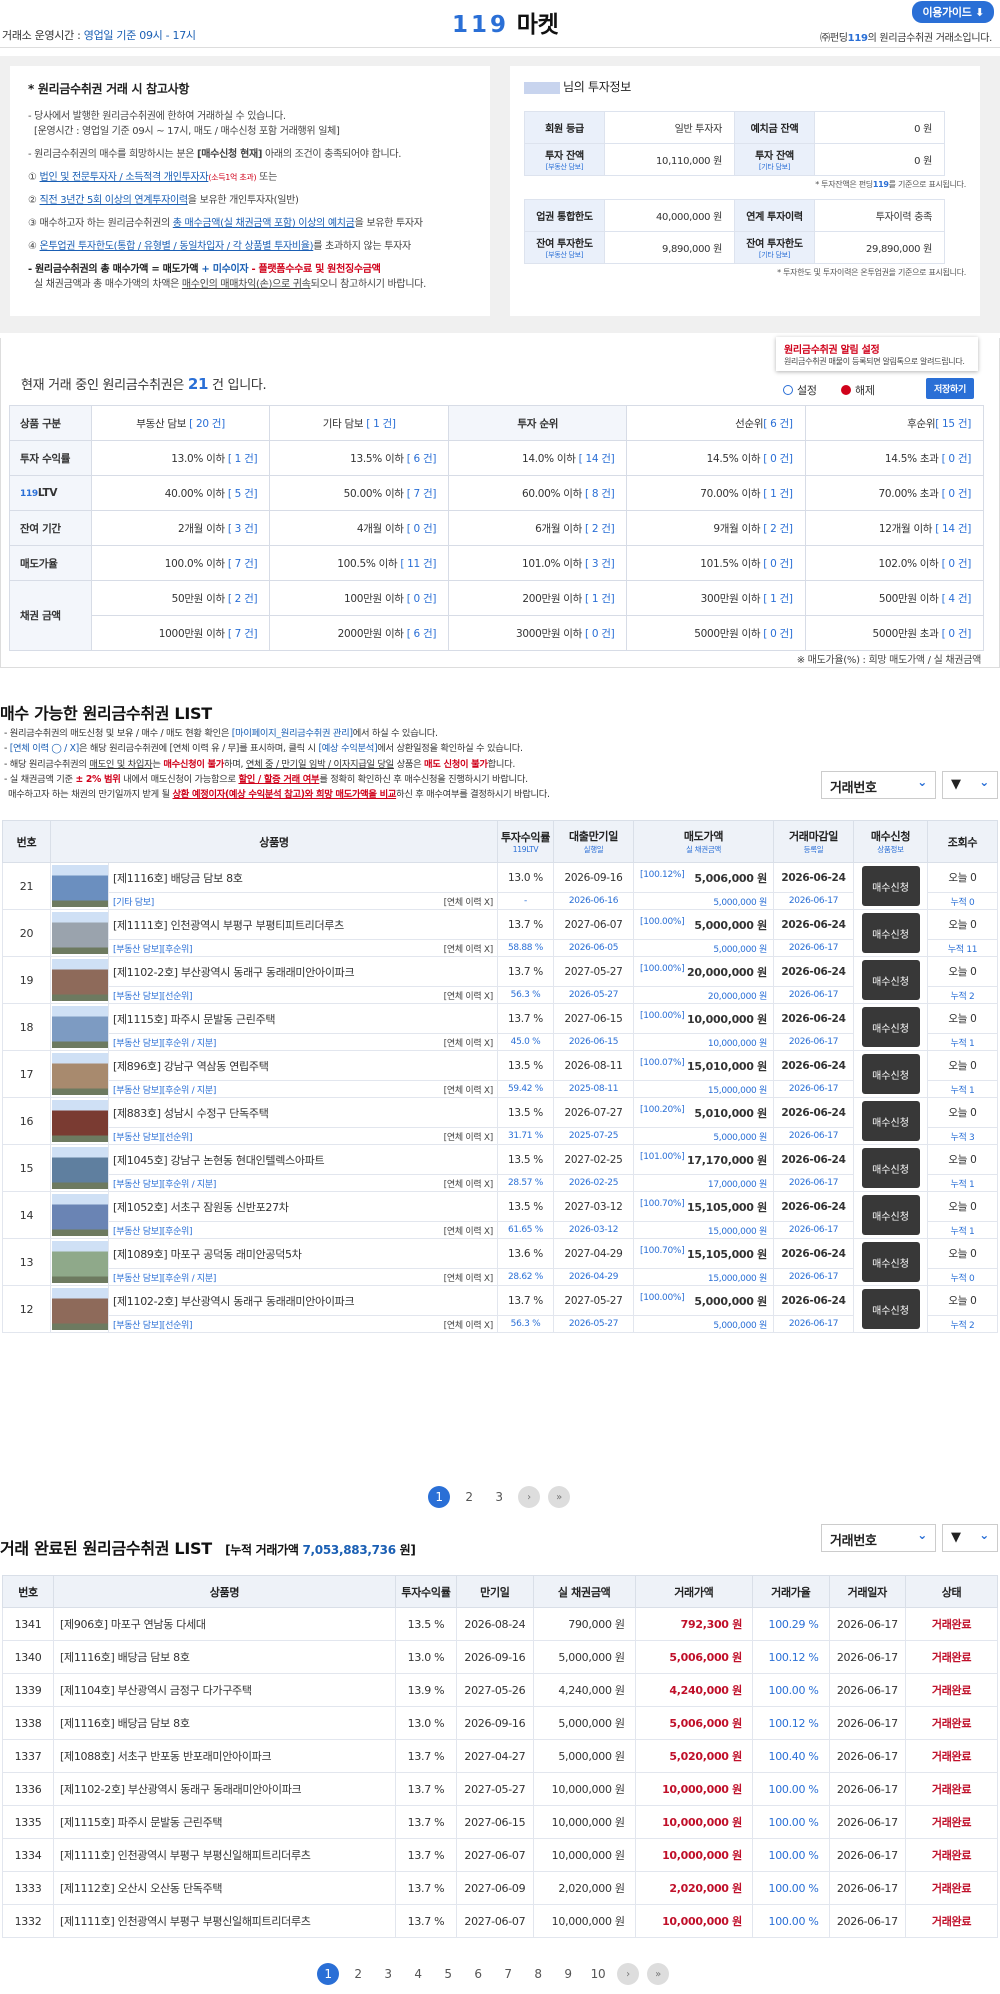 This screenshot has width=1000, height=1994. I want to click on page-1: 1, so click(439, 1497).